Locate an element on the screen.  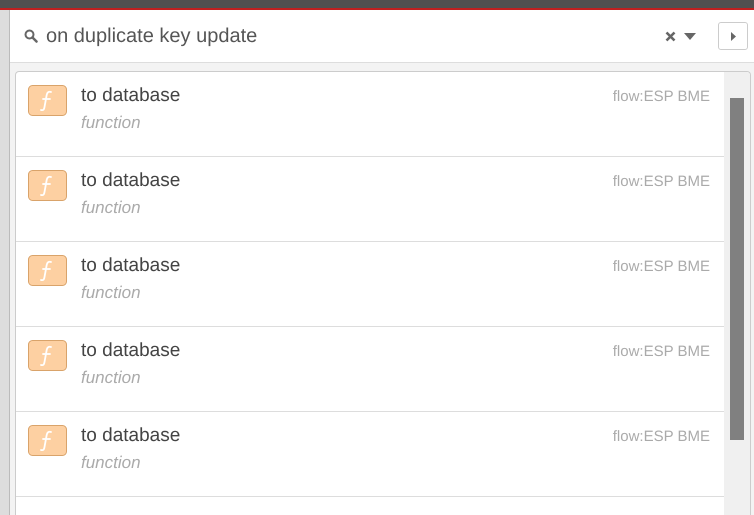
scrollbar-thumb is located at coordinates (737, 269).